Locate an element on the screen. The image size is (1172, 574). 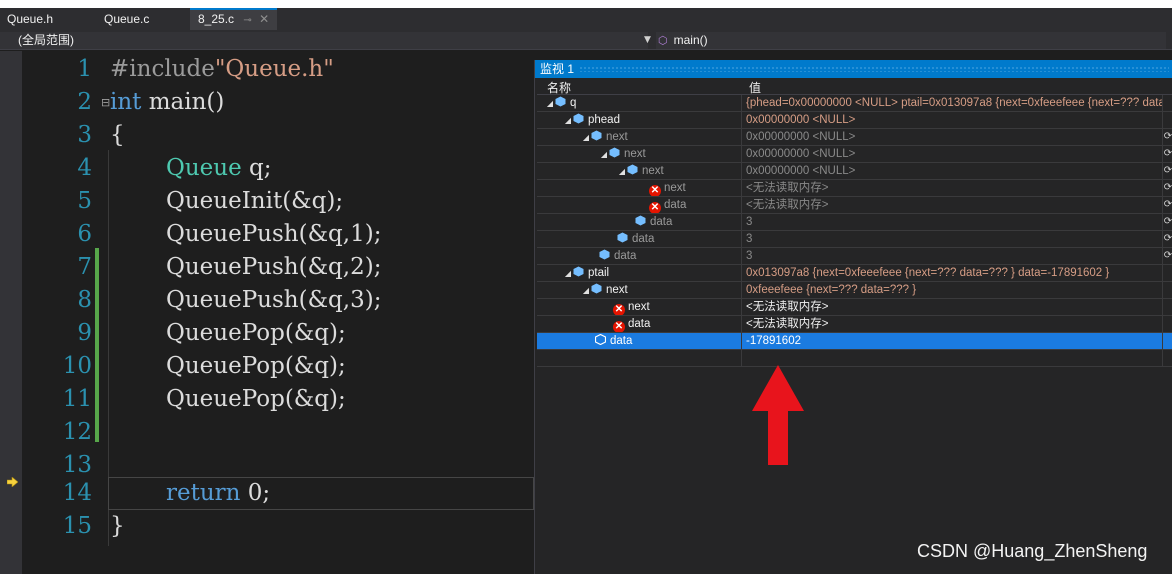
line-number: 4 is located at coordinates (84, 168).